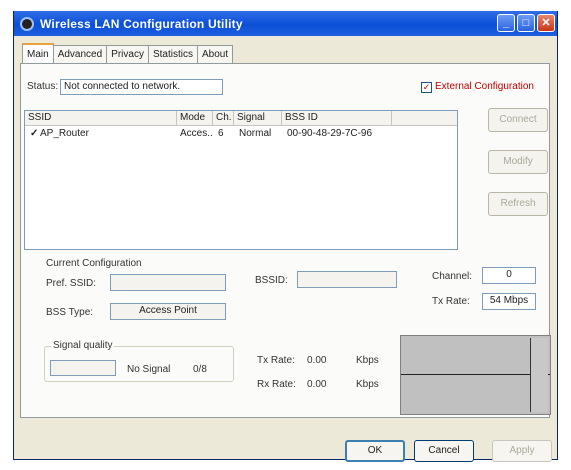 The image size is (571, 470). Describe the element at coordinates (101, 118) in the screenshot. I see `col-ssid: SSID` at that location.